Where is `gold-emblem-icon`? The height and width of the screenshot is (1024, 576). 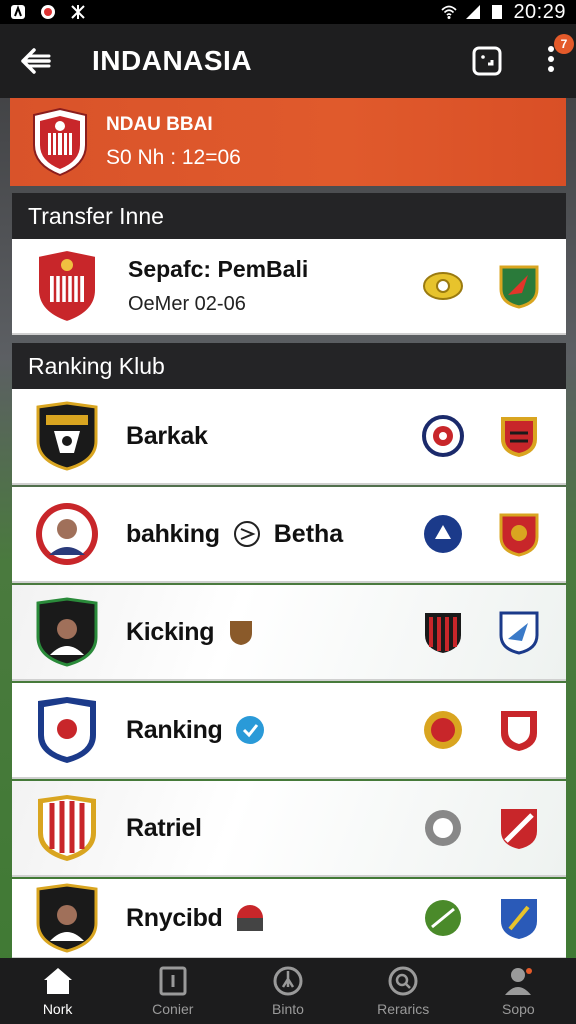 gold-emblem-icon is located at coordinates (443, 286).